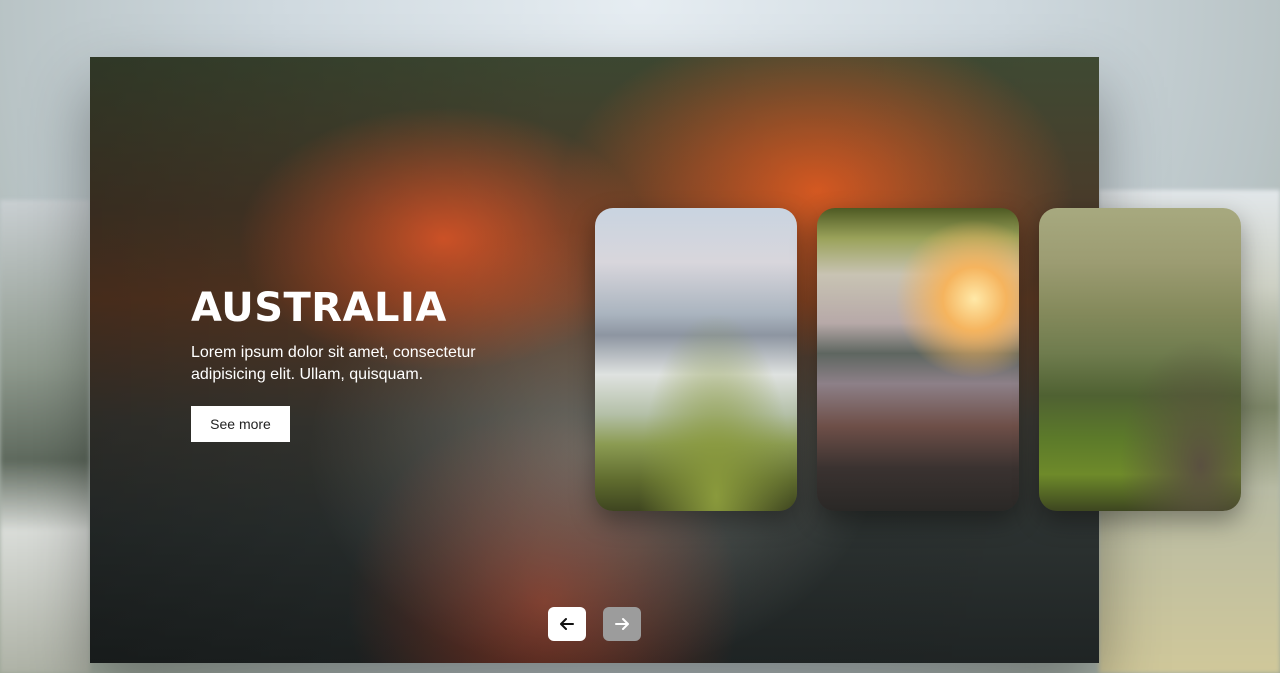 This screenshot has width=1280, height=673. I want to click on background-scenery-left, so click(45, 436).